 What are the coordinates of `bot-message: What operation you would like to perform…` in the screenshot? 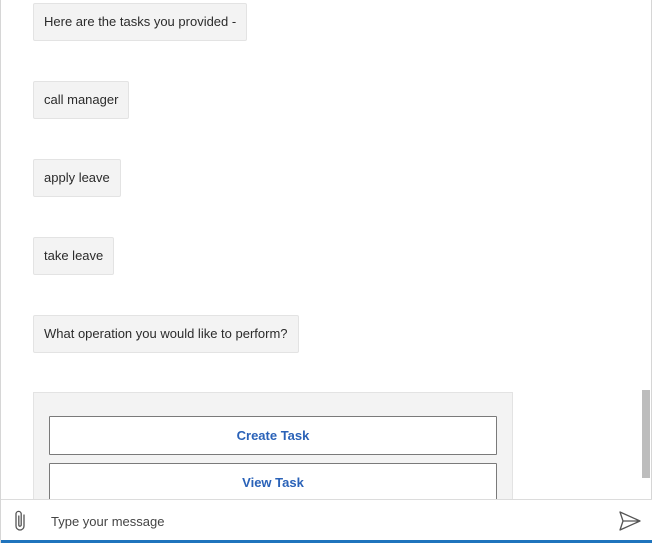 It's located at (166, 334).